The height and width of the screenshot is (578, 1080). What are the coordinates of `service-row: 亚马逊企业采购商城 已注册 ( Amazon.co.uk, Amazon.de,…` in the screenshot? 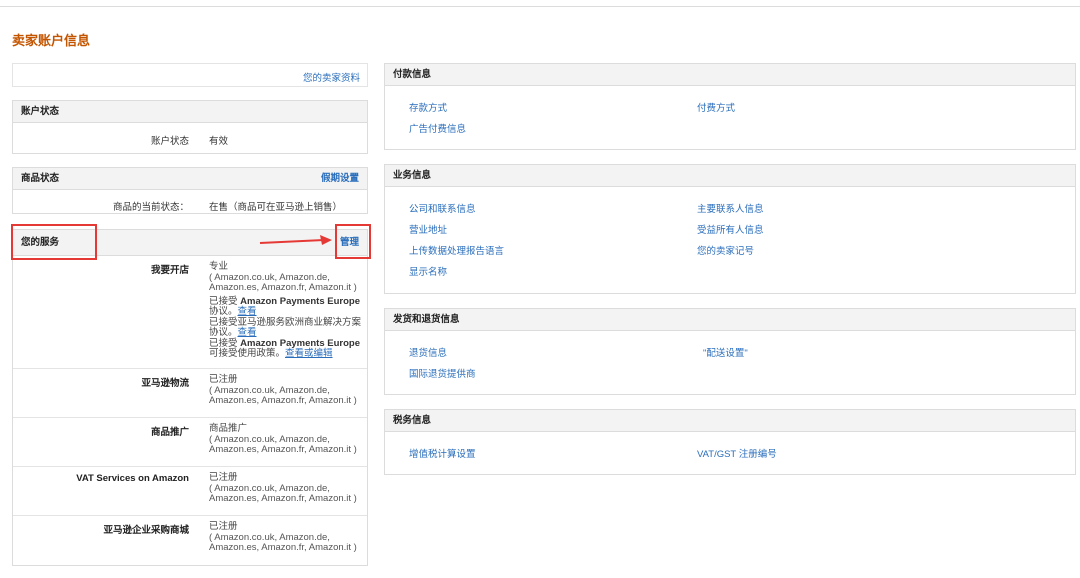 It's located at (190, 541).